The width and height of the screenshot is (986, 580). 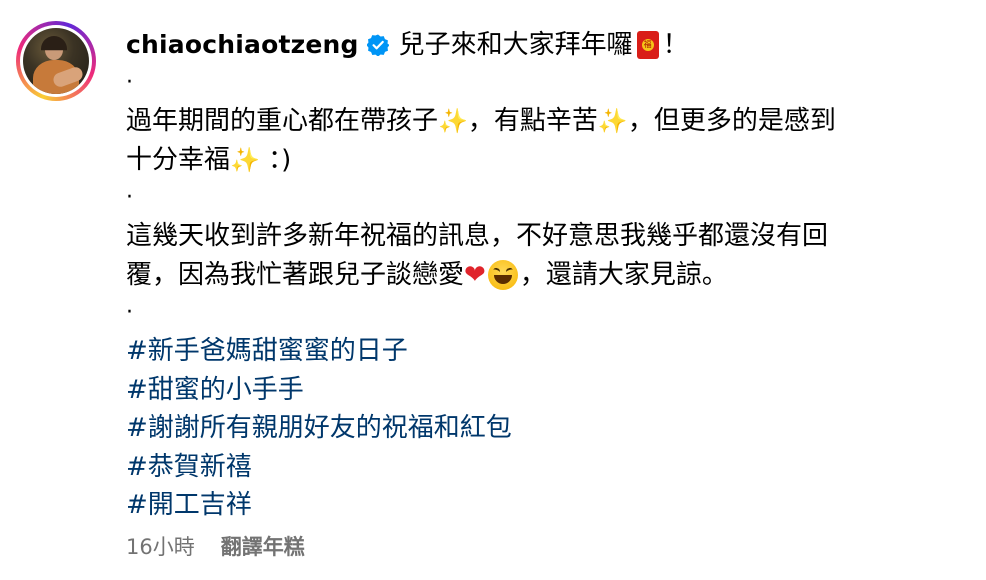 I want to click on avatar-gap, so click(x=56, y=61).